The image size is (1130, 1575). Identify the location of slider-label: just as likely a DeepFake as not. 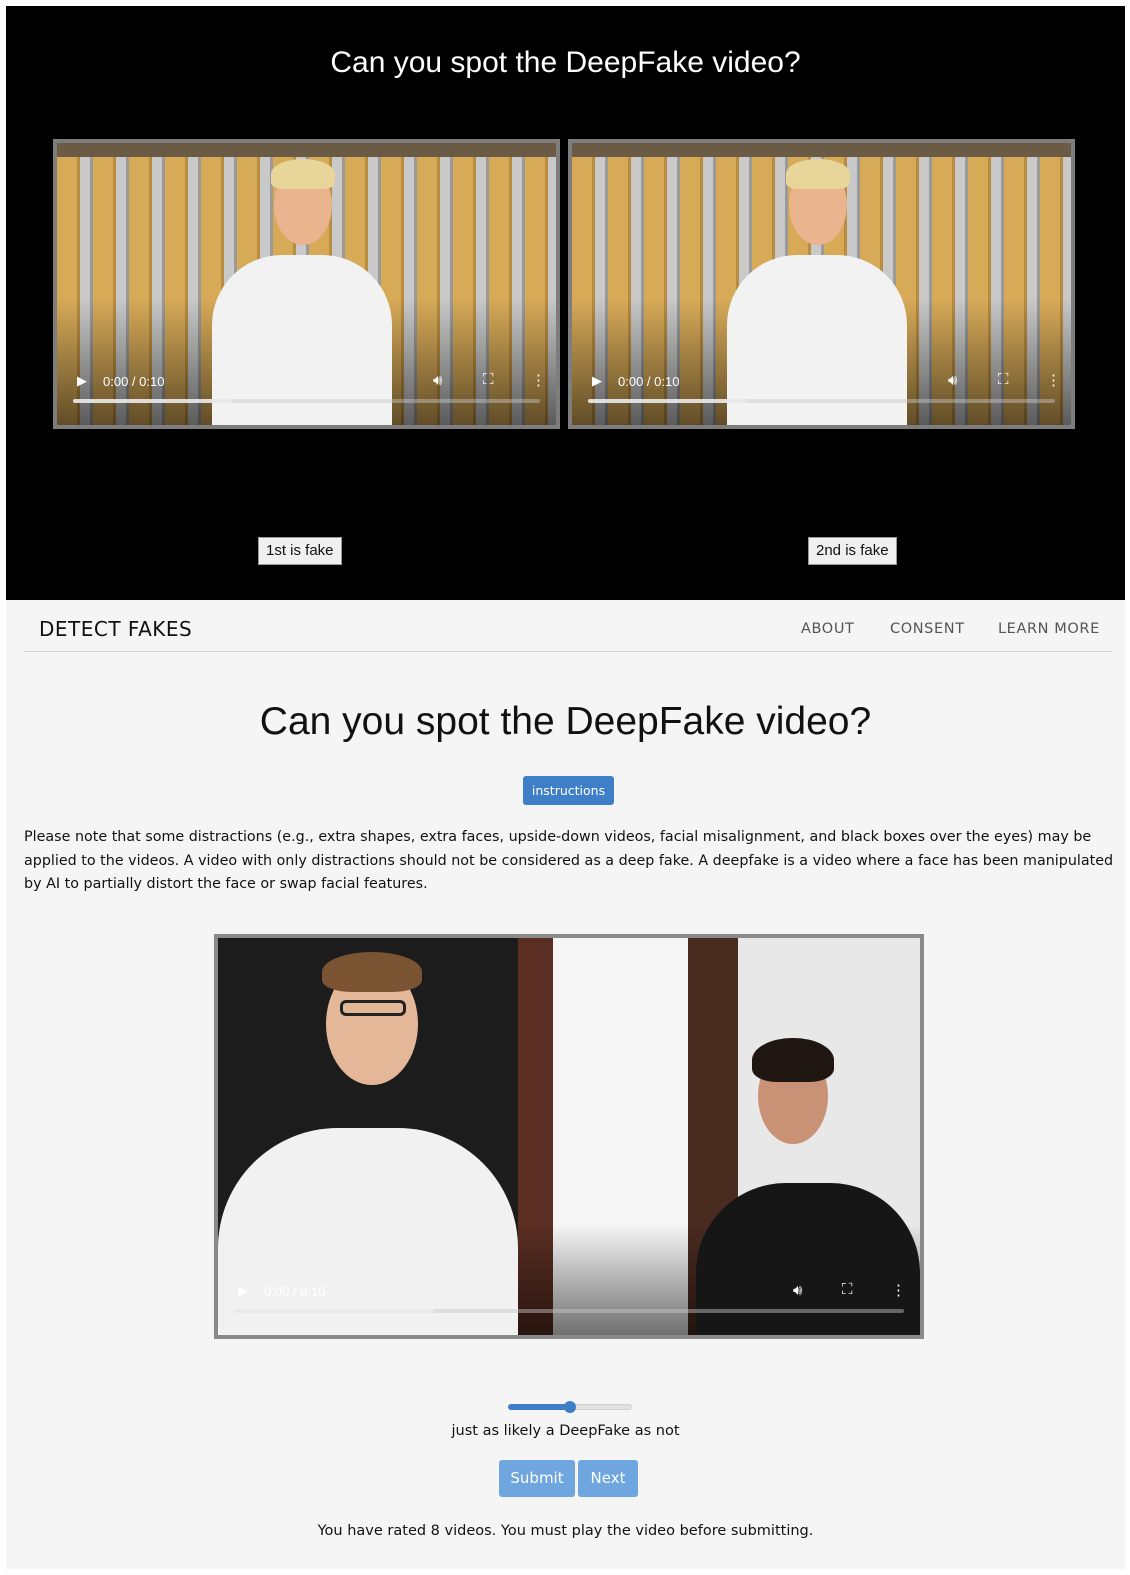
(565, 1431).